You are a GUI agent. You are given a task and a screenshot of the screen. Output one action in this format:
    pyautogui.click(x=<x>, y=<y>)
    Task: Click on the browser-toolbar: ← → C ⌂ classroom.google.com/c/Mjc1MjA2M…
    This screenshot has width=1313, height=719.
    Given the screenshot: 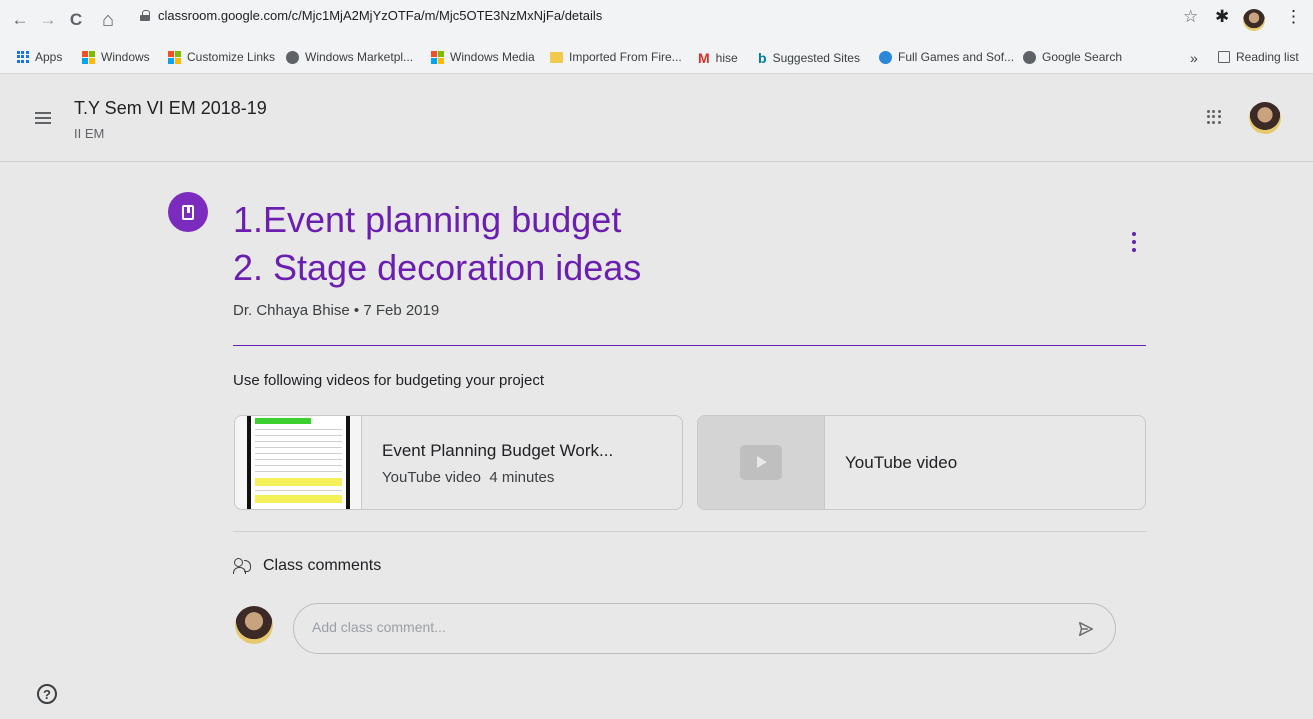 What is the action you would take?
    pyautogui.click(x=656, y=20)
    